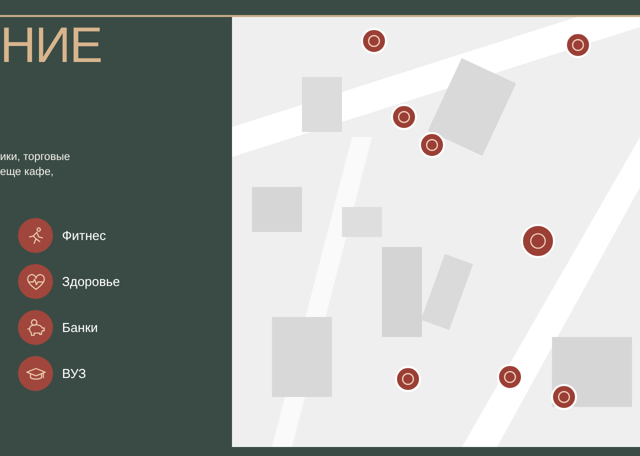 Image resolution: width=640 pixels, height=456 pixels. I want to click on section-heading: НИЕ, so click(51, 45).